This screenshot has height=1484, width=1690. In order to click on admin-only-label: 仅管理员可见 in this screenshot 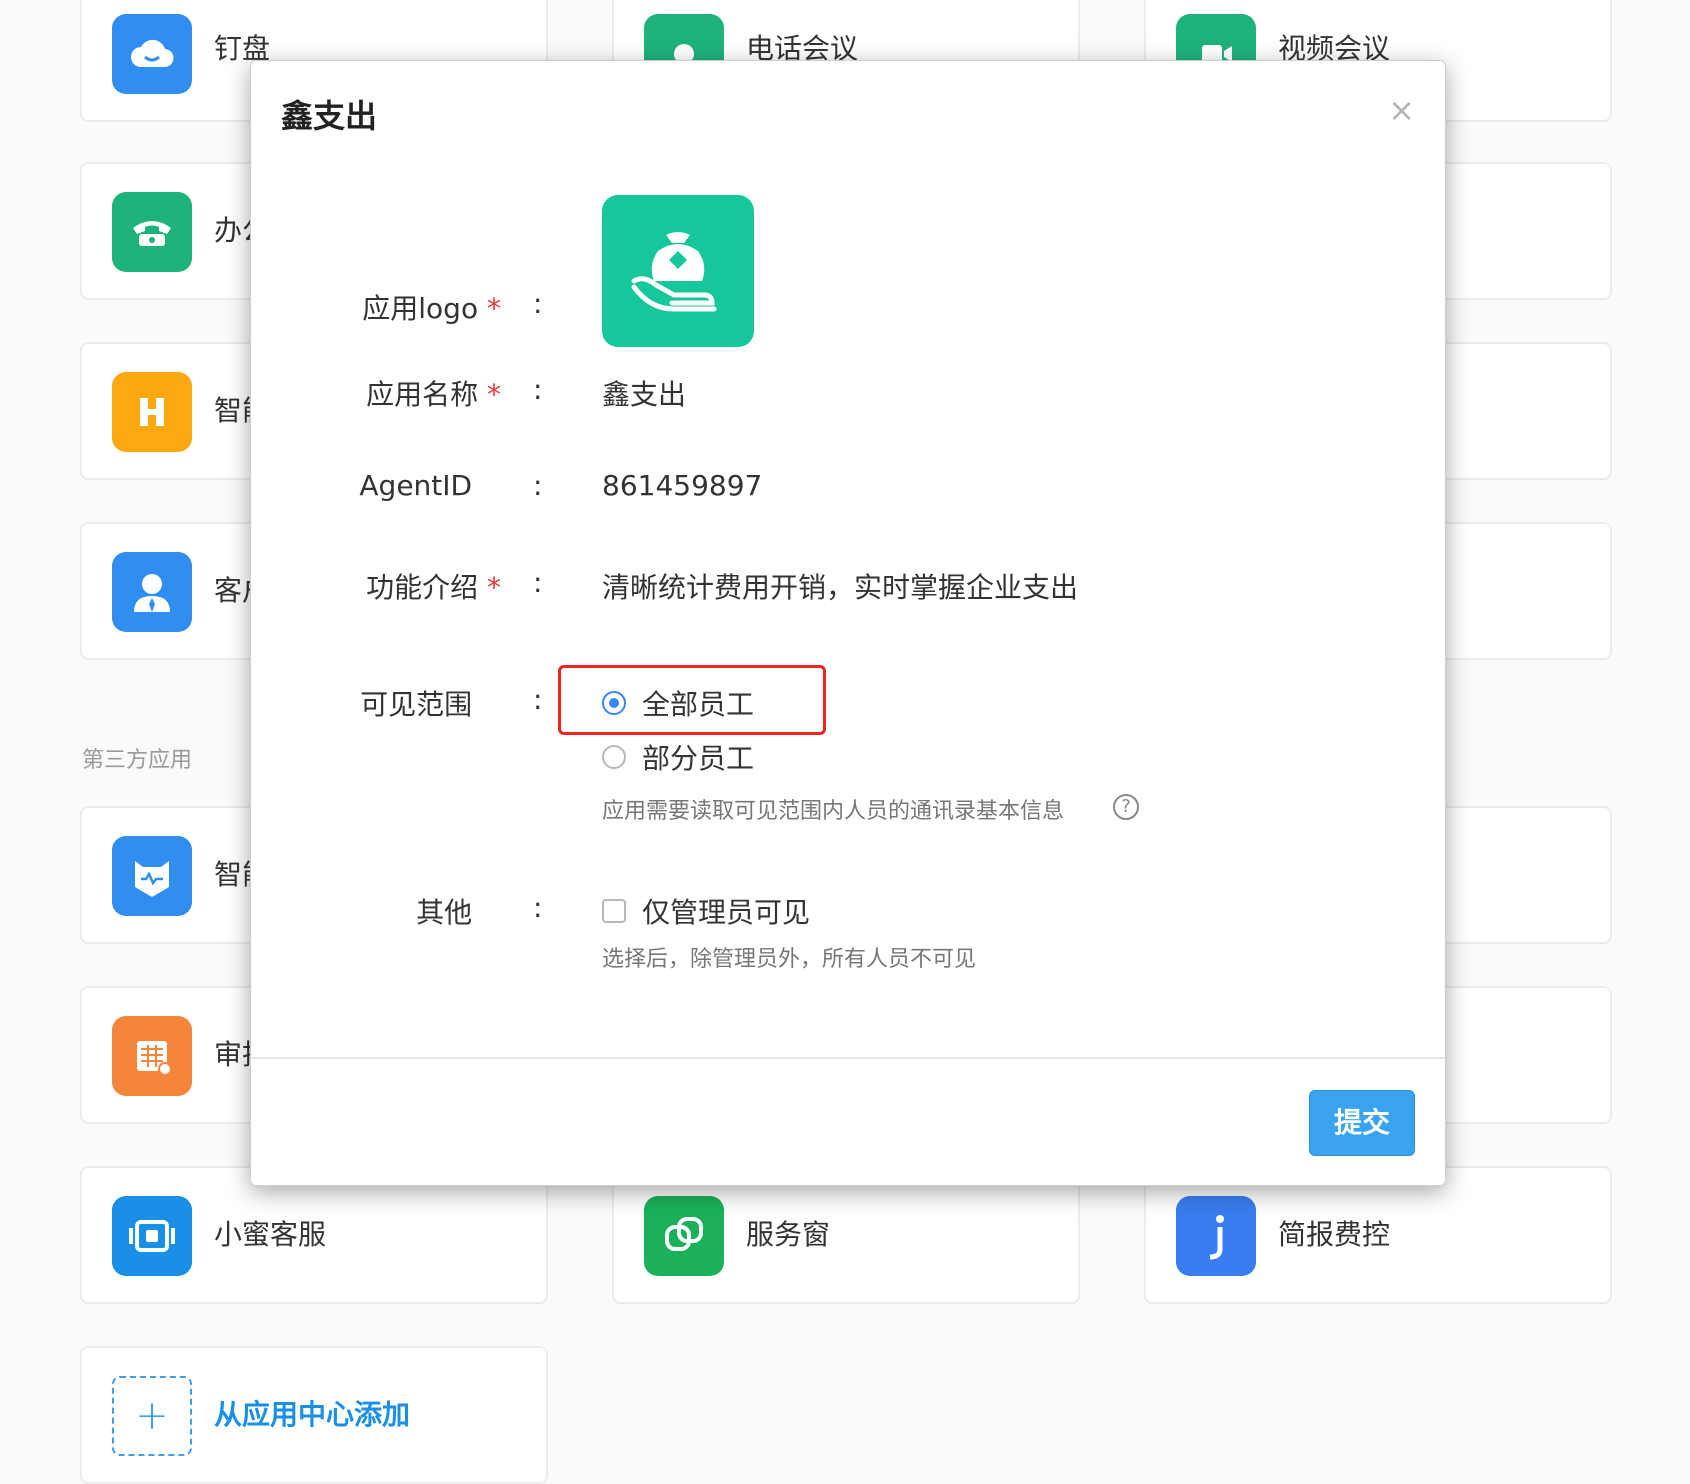, I will do `click(726, 911)`.